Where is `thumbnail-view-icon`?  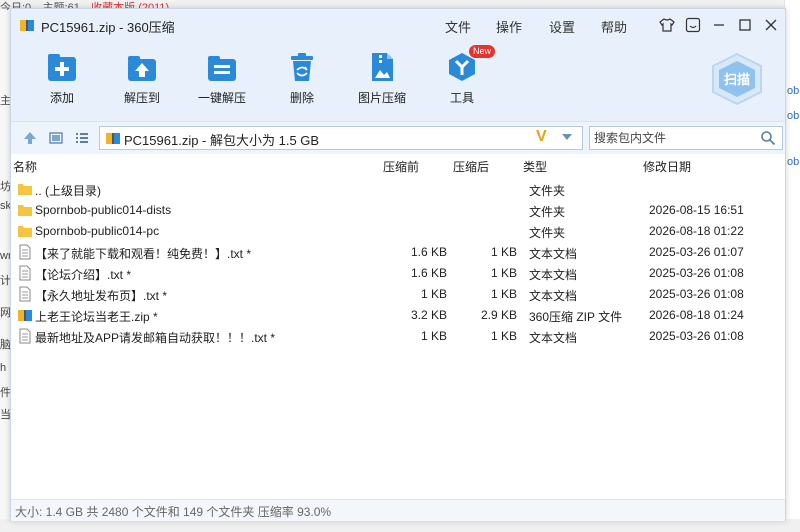
thumbnail-view-icon is located at coordinates (56, 138).